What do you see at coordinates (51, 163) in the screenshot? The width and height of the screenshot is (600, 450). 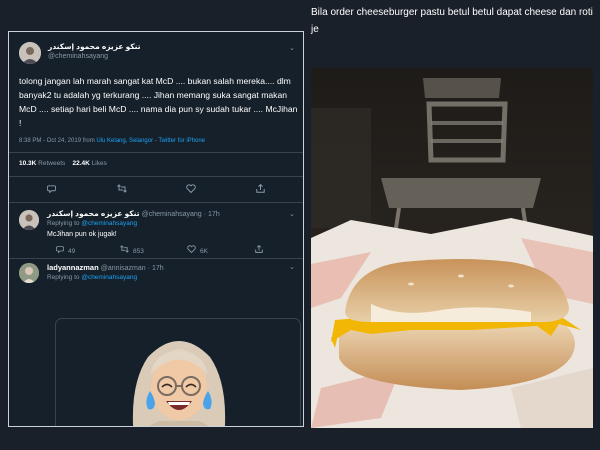 I see `retweets-label: Retweets` at bounding box center [51, 163].